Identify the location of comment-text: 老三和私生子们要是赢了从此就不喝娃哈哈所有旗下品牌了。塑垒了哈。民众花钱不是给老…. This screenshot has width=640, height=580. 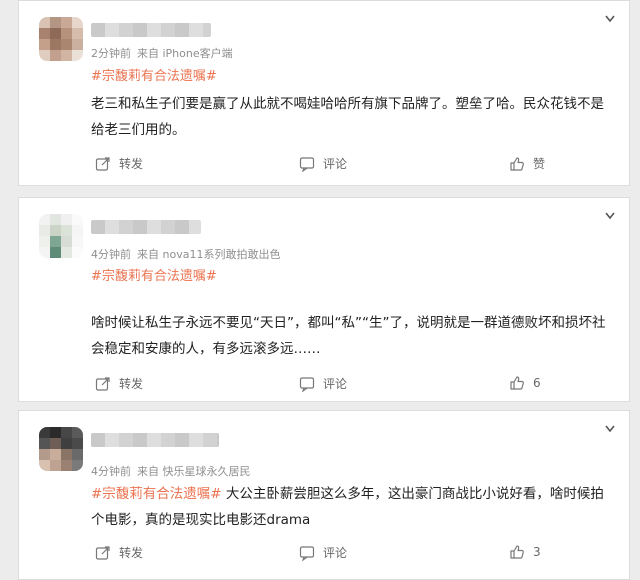
(347, 117).